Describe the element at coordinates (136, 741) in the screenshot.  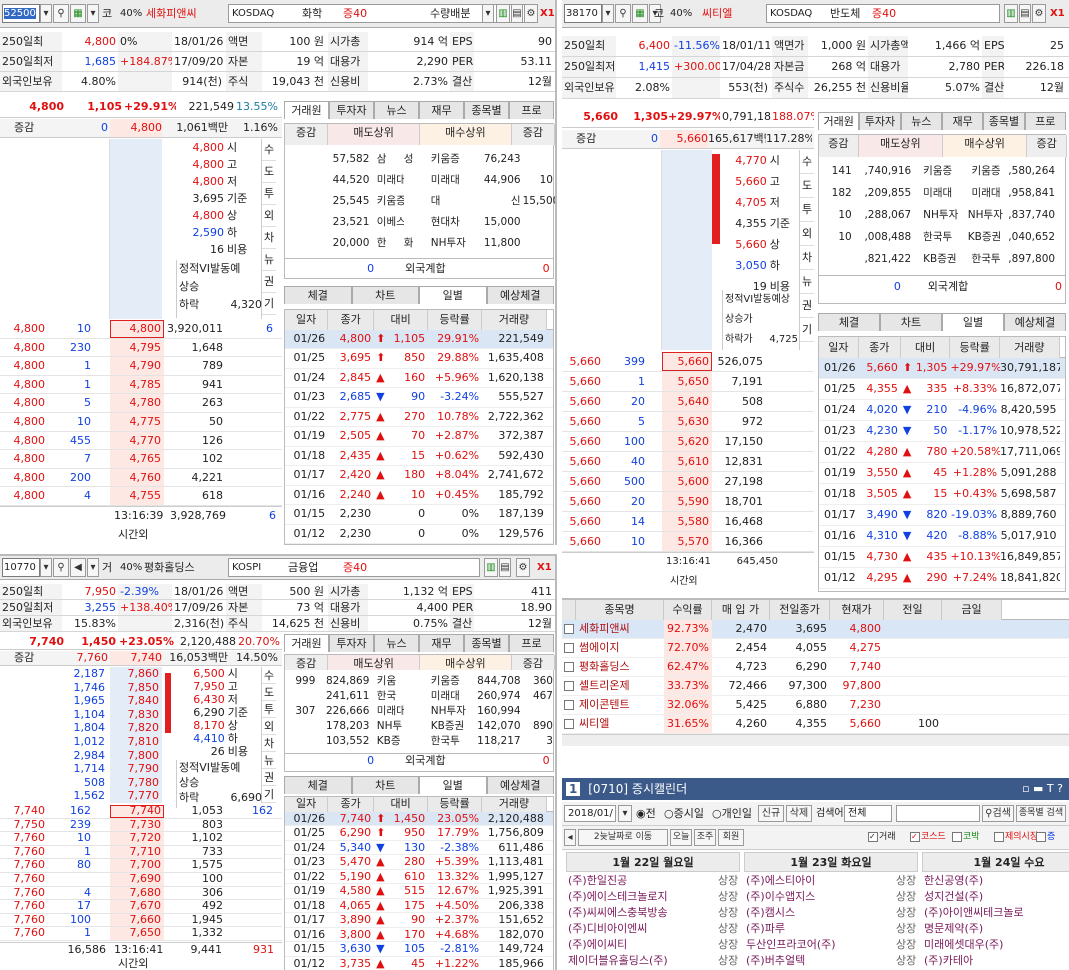
I see `ask-price: 7,810` at that location.